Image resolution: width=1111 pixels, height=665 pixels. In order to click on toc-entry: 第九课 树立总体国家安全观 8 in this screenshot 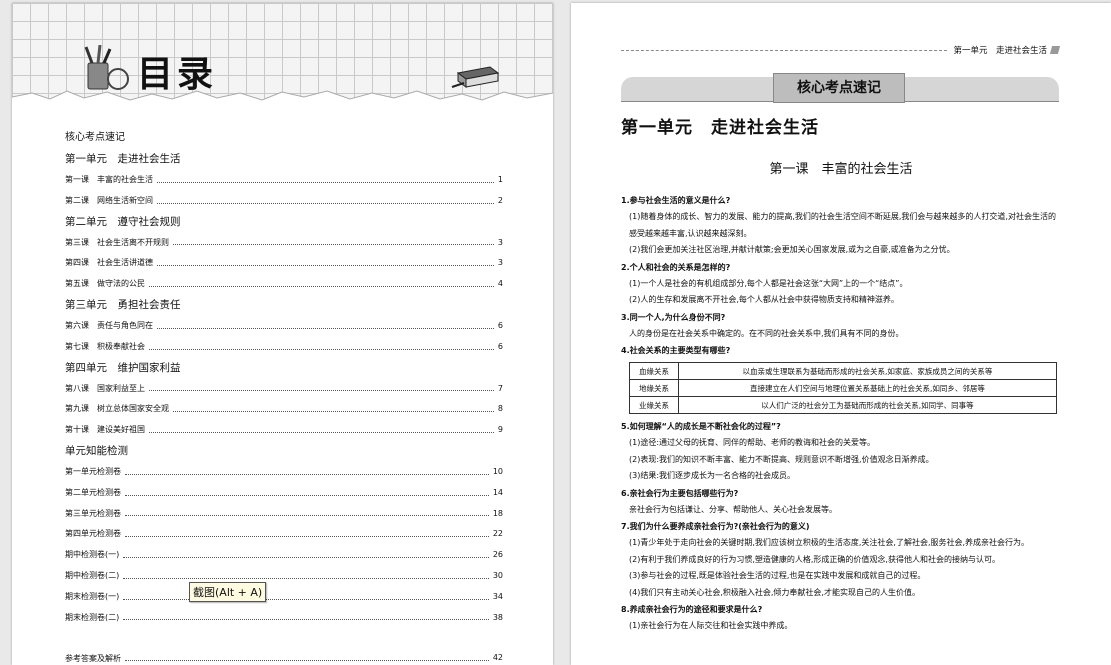, I will do `click(284, 409)`.